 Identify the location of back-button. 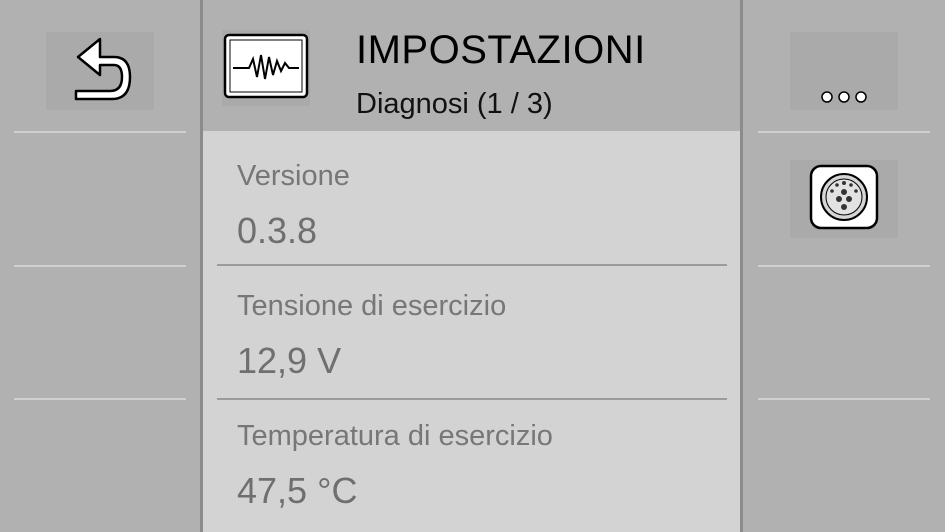
(100, 71).